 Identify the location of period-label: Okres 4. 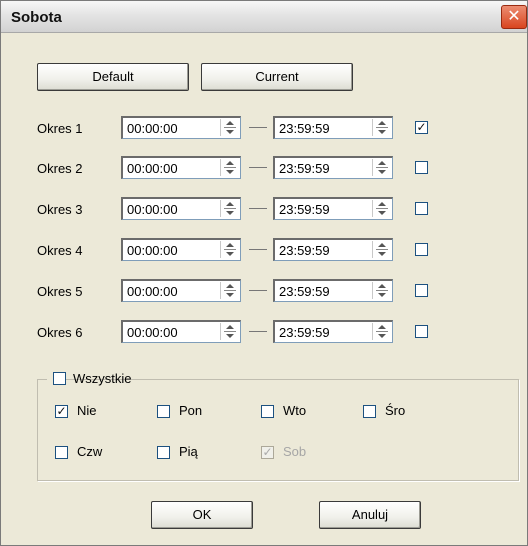
(60, 250).